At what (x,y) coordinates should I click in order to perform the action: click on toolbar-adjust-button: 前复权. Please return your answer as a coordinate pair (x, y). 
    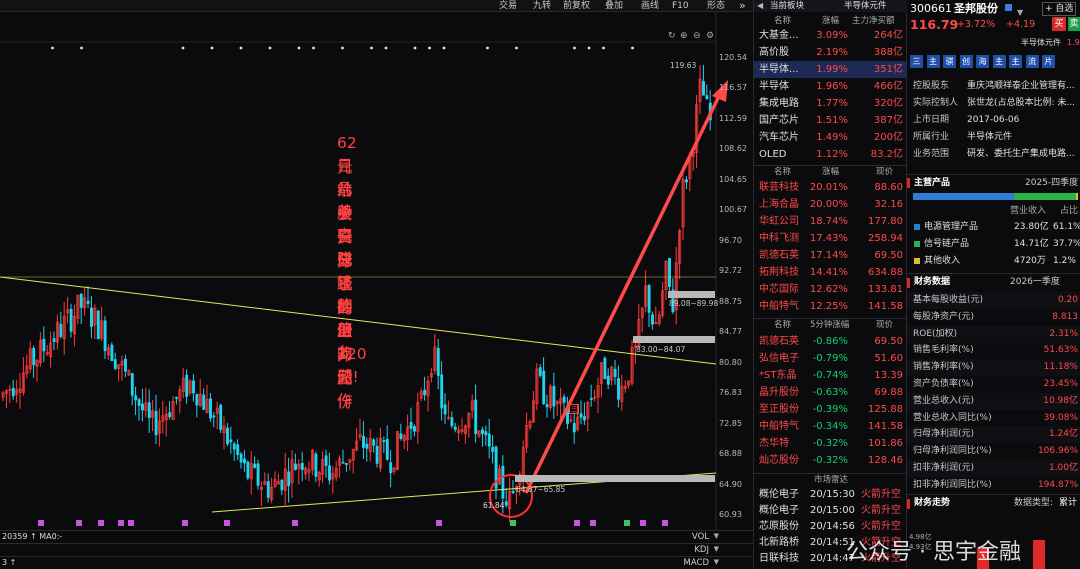
    Looking at the image, I should click on (576, 6).